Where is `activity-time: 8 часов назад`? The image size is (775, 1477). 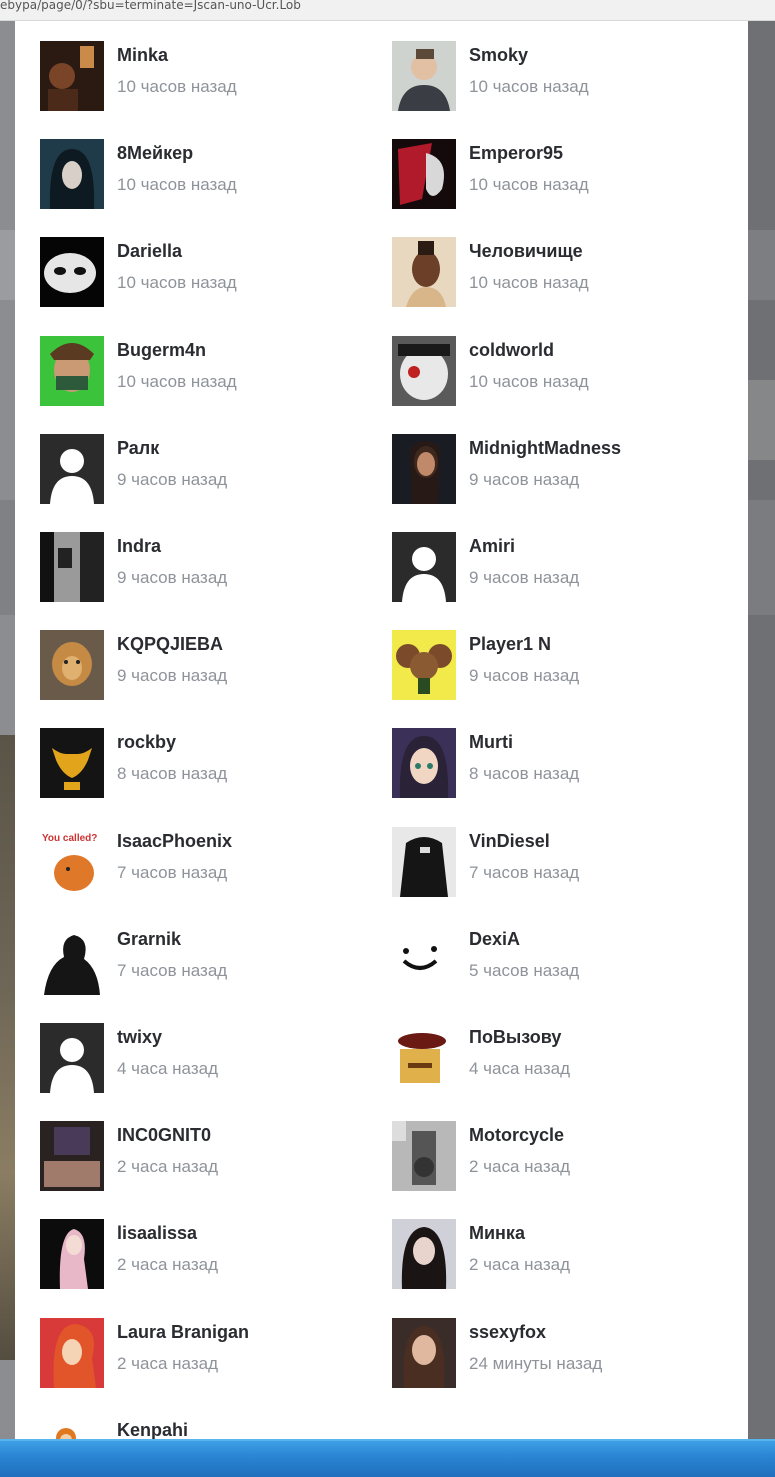
activity-time: 8 часов назад is located at coordinates (172, 773).